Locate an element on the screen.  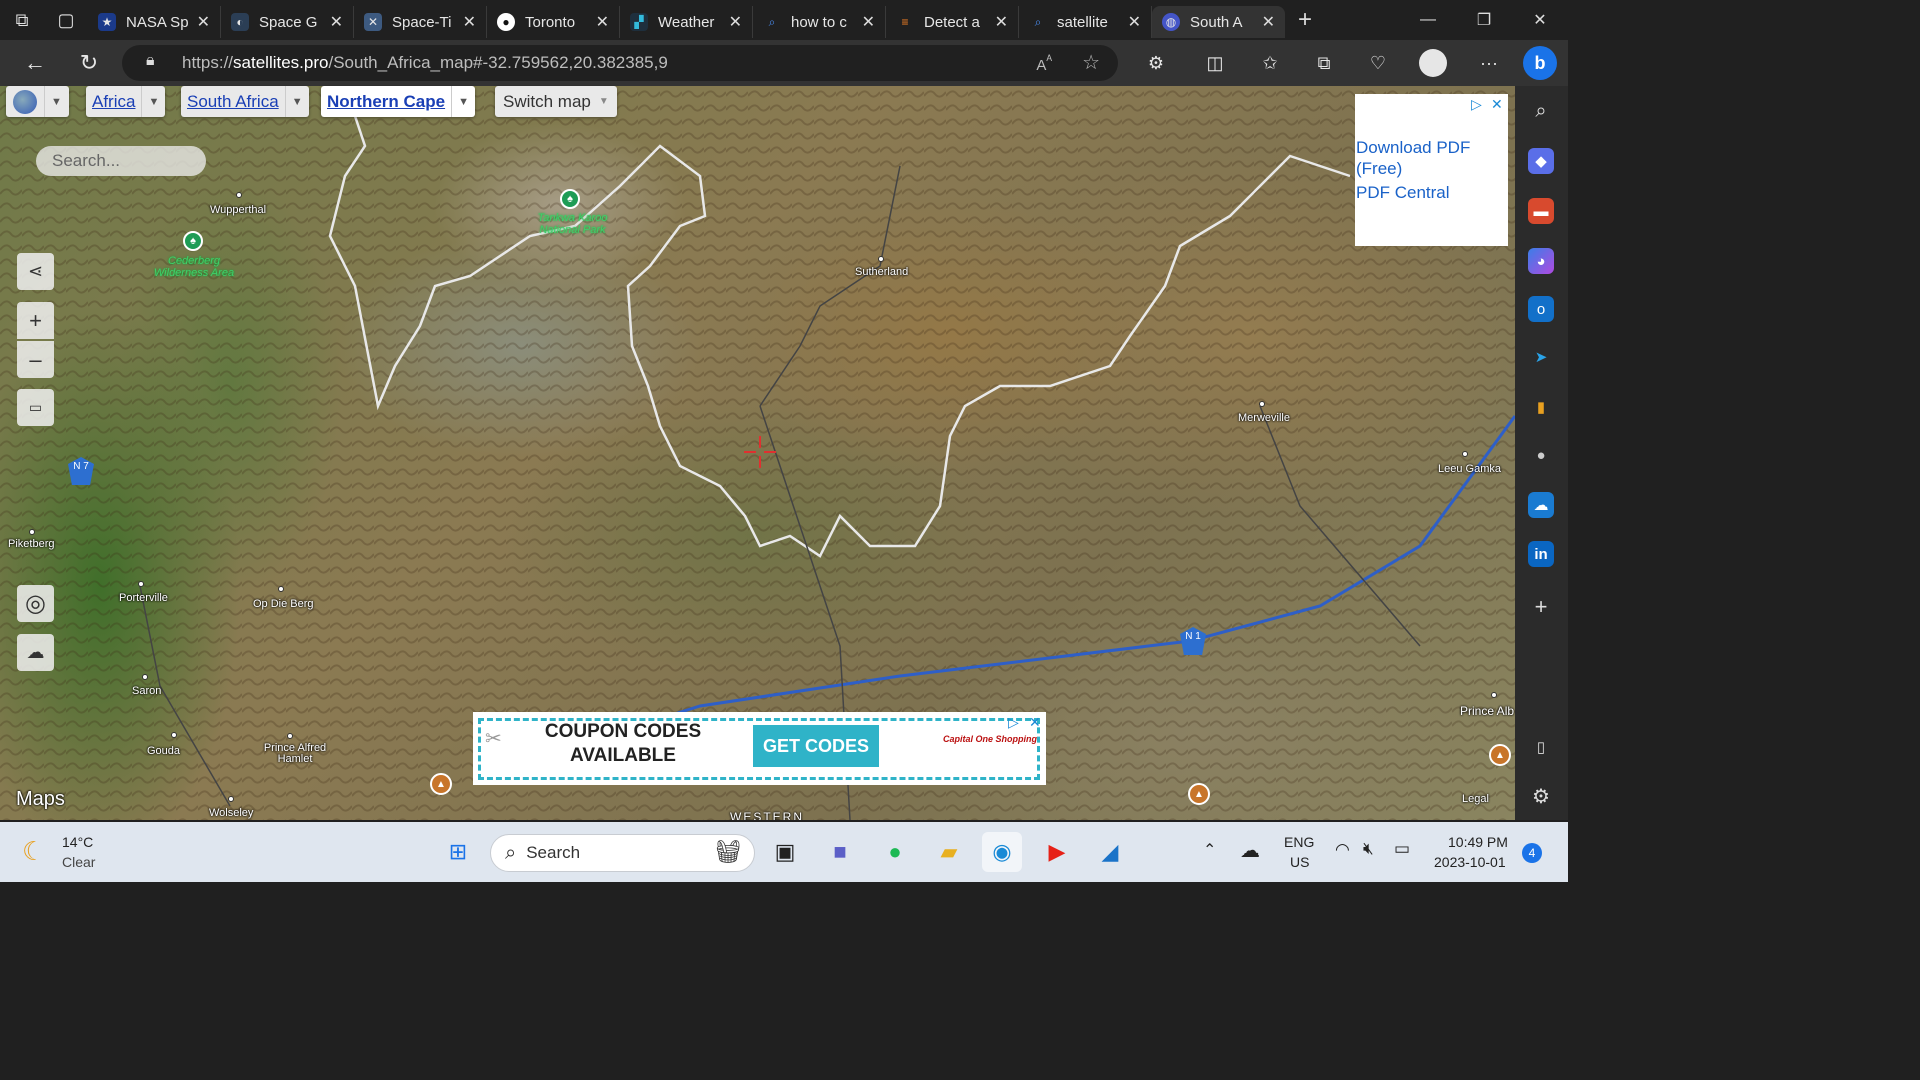
tab-detect: ≡ Detect a ✕ is located at coordinates (952, 22).